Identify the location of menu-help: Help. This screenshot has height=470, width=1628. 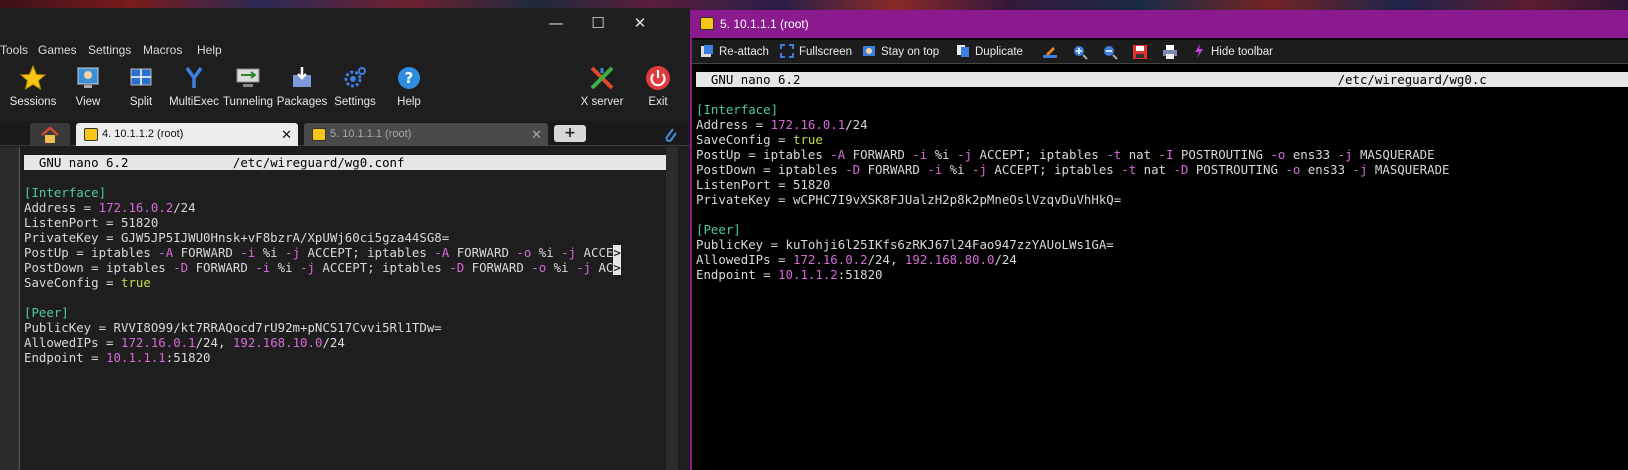
(209, 50).